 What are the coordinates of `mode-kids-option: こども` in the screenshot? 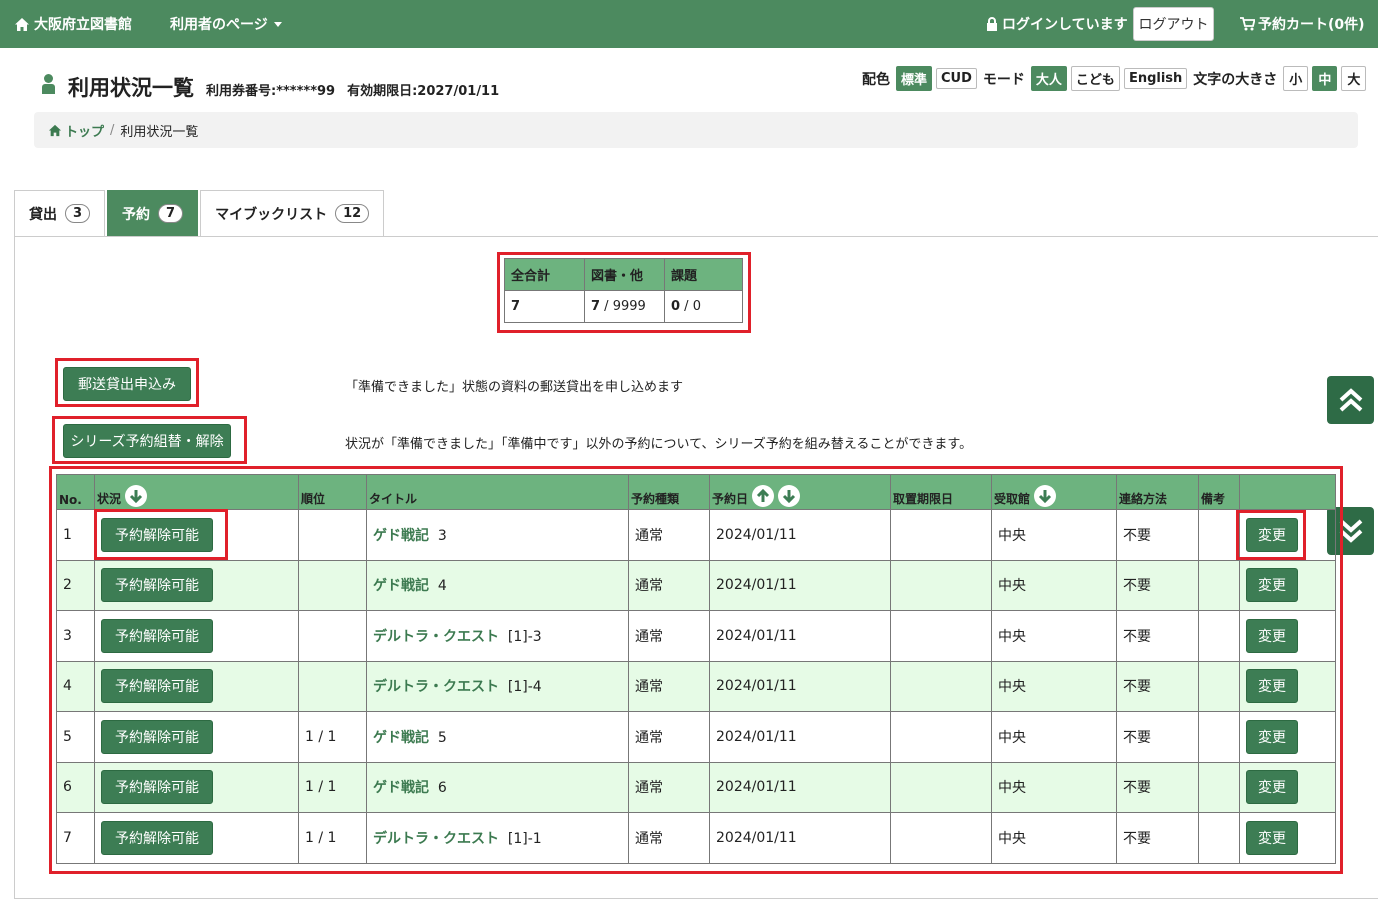 It's located at (1095, 78).